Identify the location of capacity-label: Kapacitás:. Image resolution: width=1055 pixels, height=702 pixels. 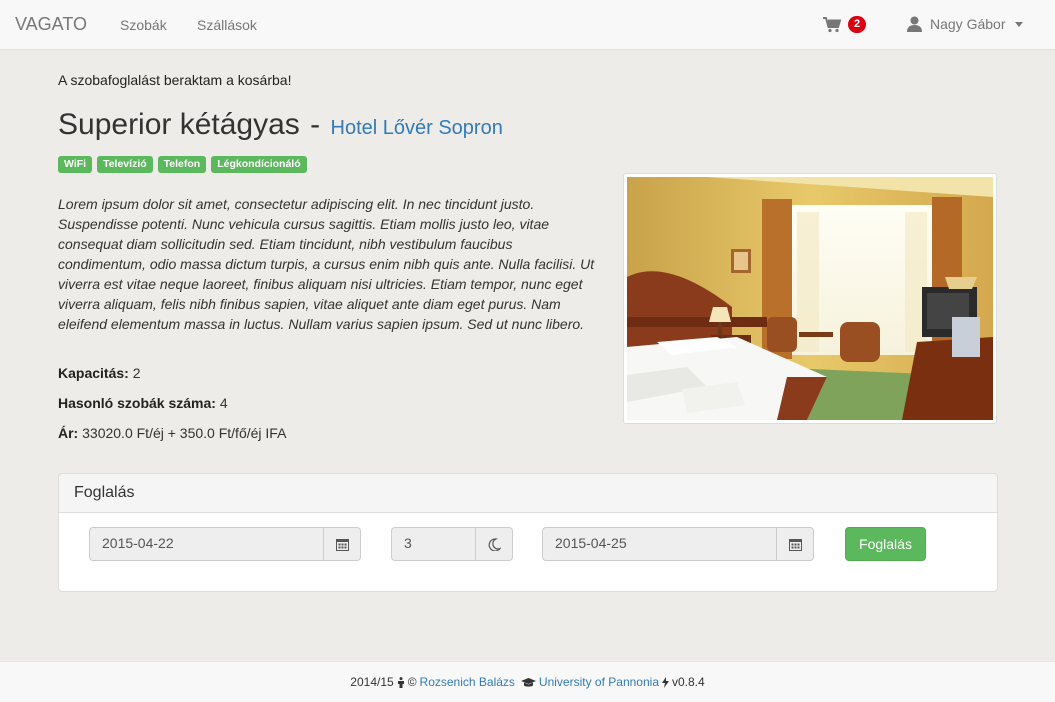
(93, 373).